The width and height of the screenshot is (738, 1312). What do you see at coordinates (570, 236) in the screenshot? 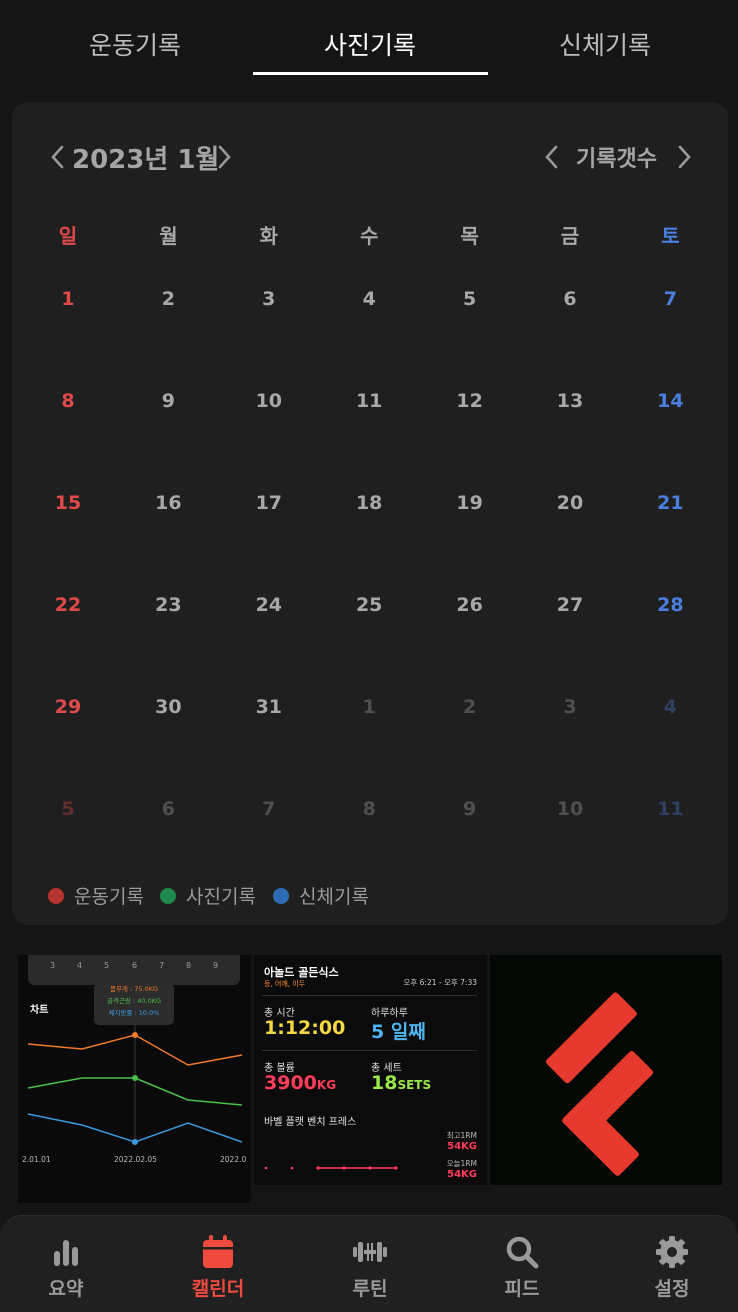
I see `weekday-label: 금` at bounding box center [570, 236].